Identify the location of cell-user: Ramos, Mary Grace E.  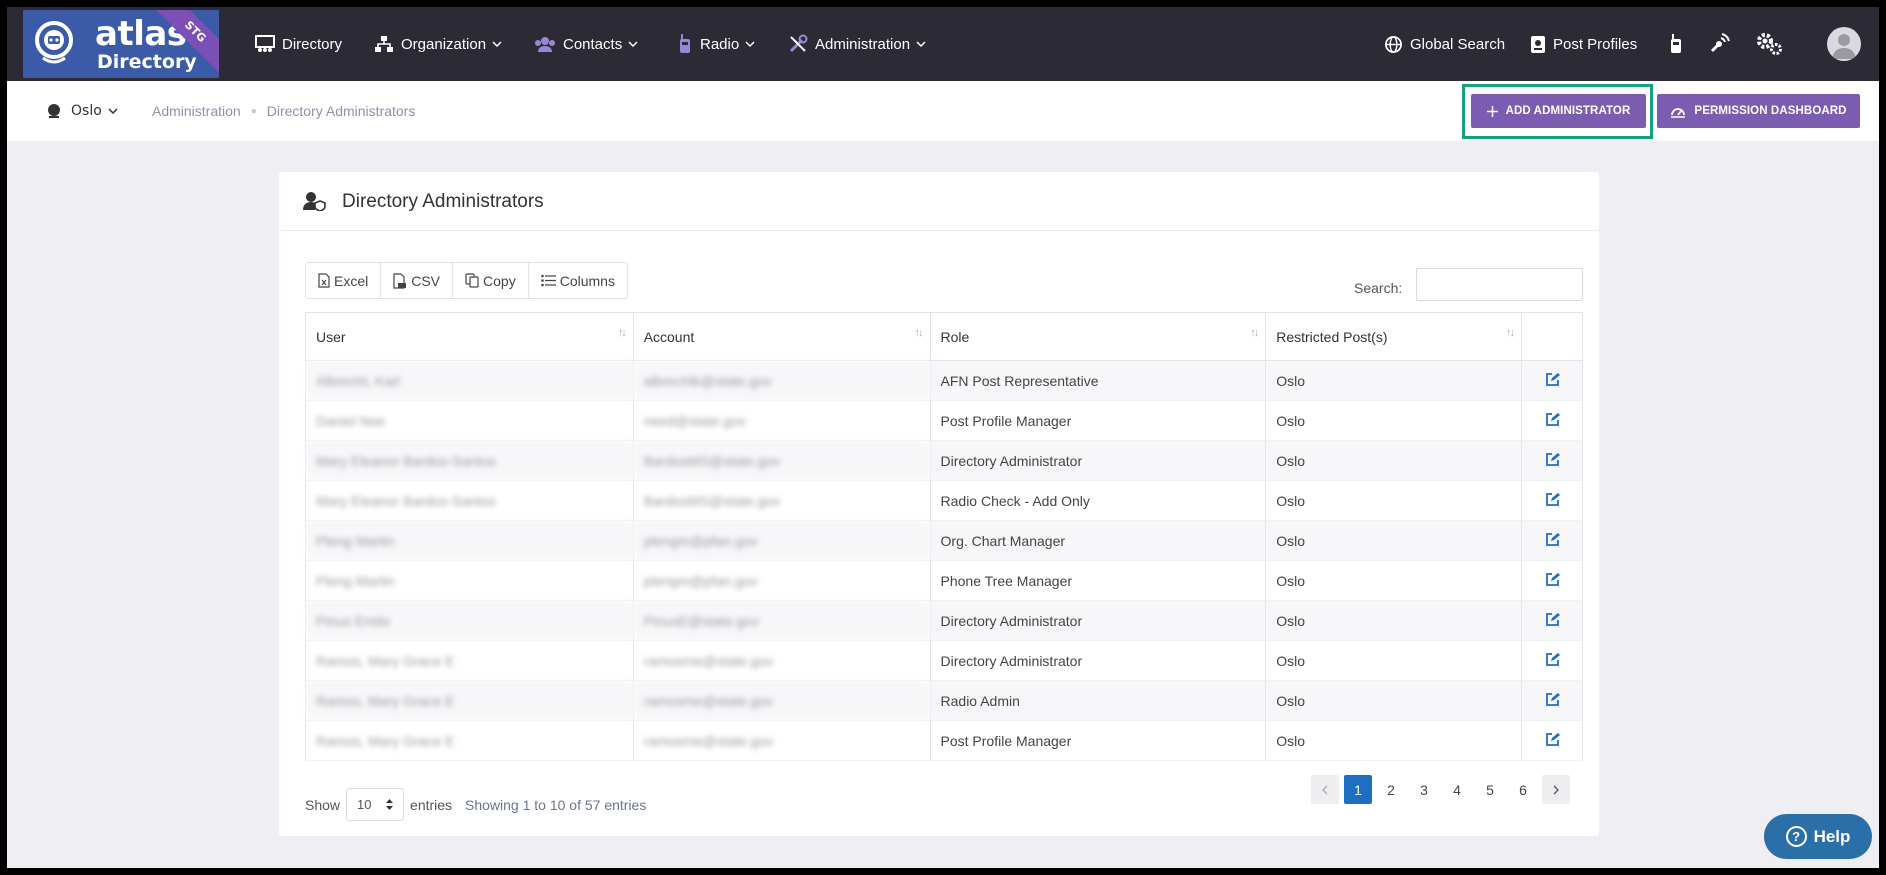
(469, 740).